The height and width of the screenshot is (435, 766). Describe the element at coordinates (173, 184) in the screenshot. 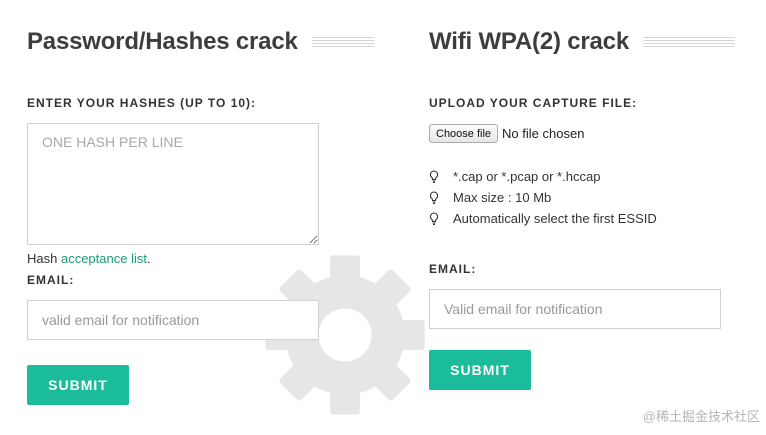

I see `hashes-textarea` at that location.